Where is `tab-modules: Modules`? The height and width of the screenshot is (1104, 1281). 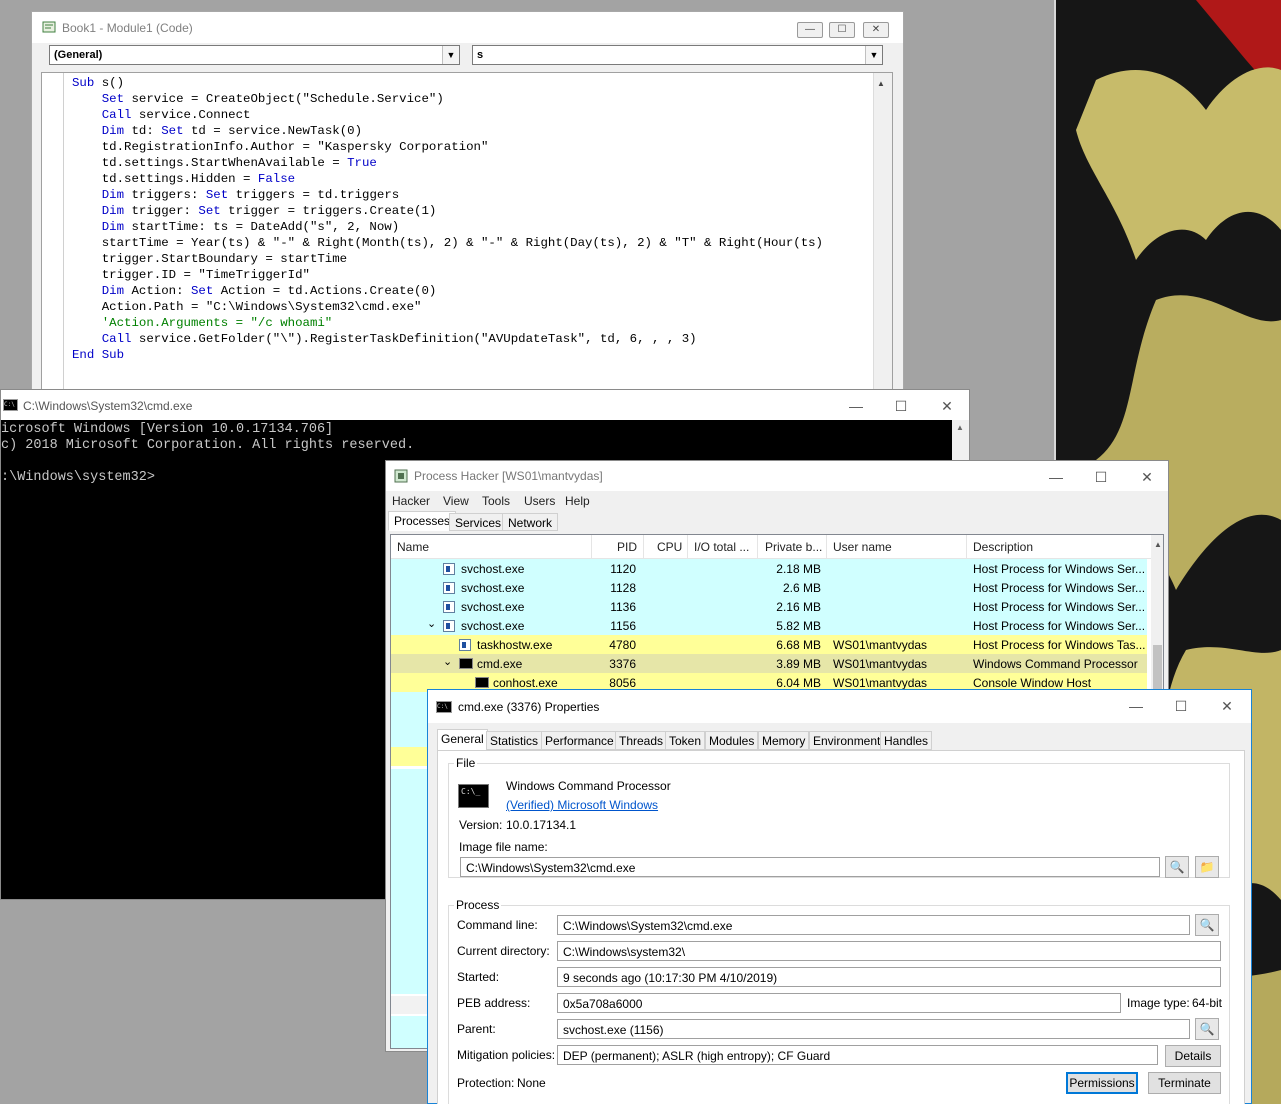 tab-modules: Modules is located at coordinates (732, 740).